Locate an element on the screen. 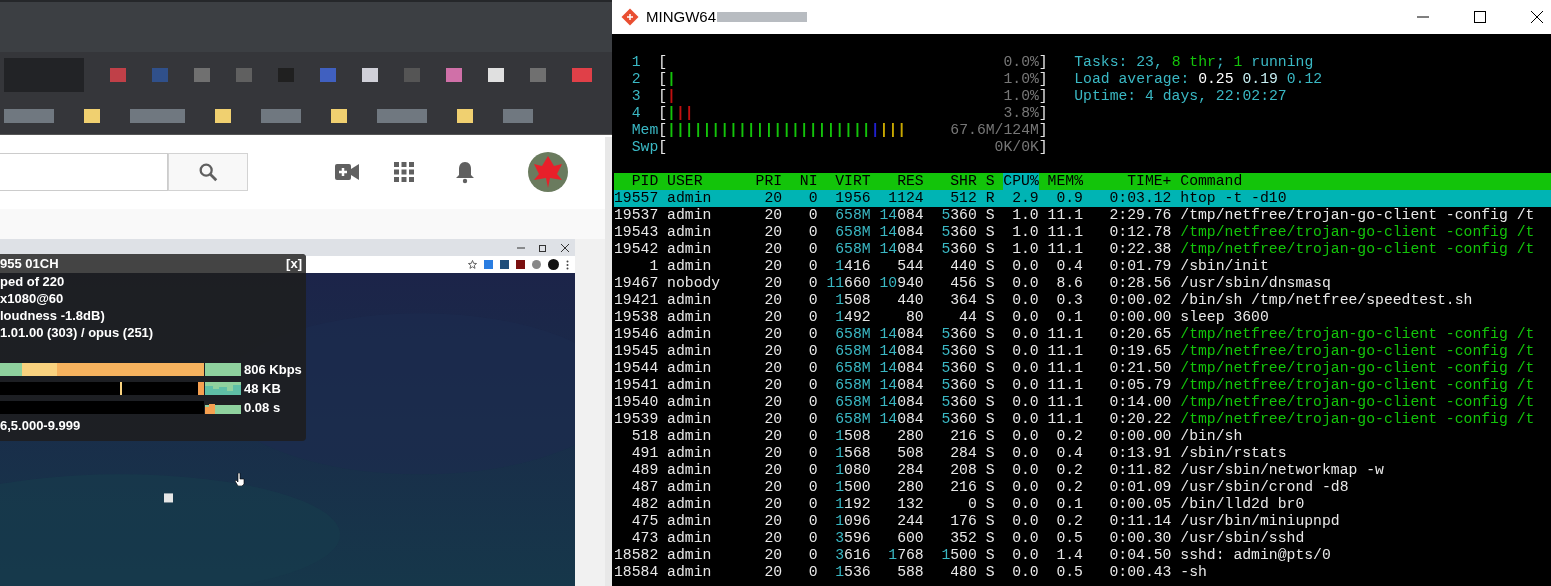 Image resolution: width=1551 pixels, height=586 pixels. search-button is located at coordinates (208, 172).